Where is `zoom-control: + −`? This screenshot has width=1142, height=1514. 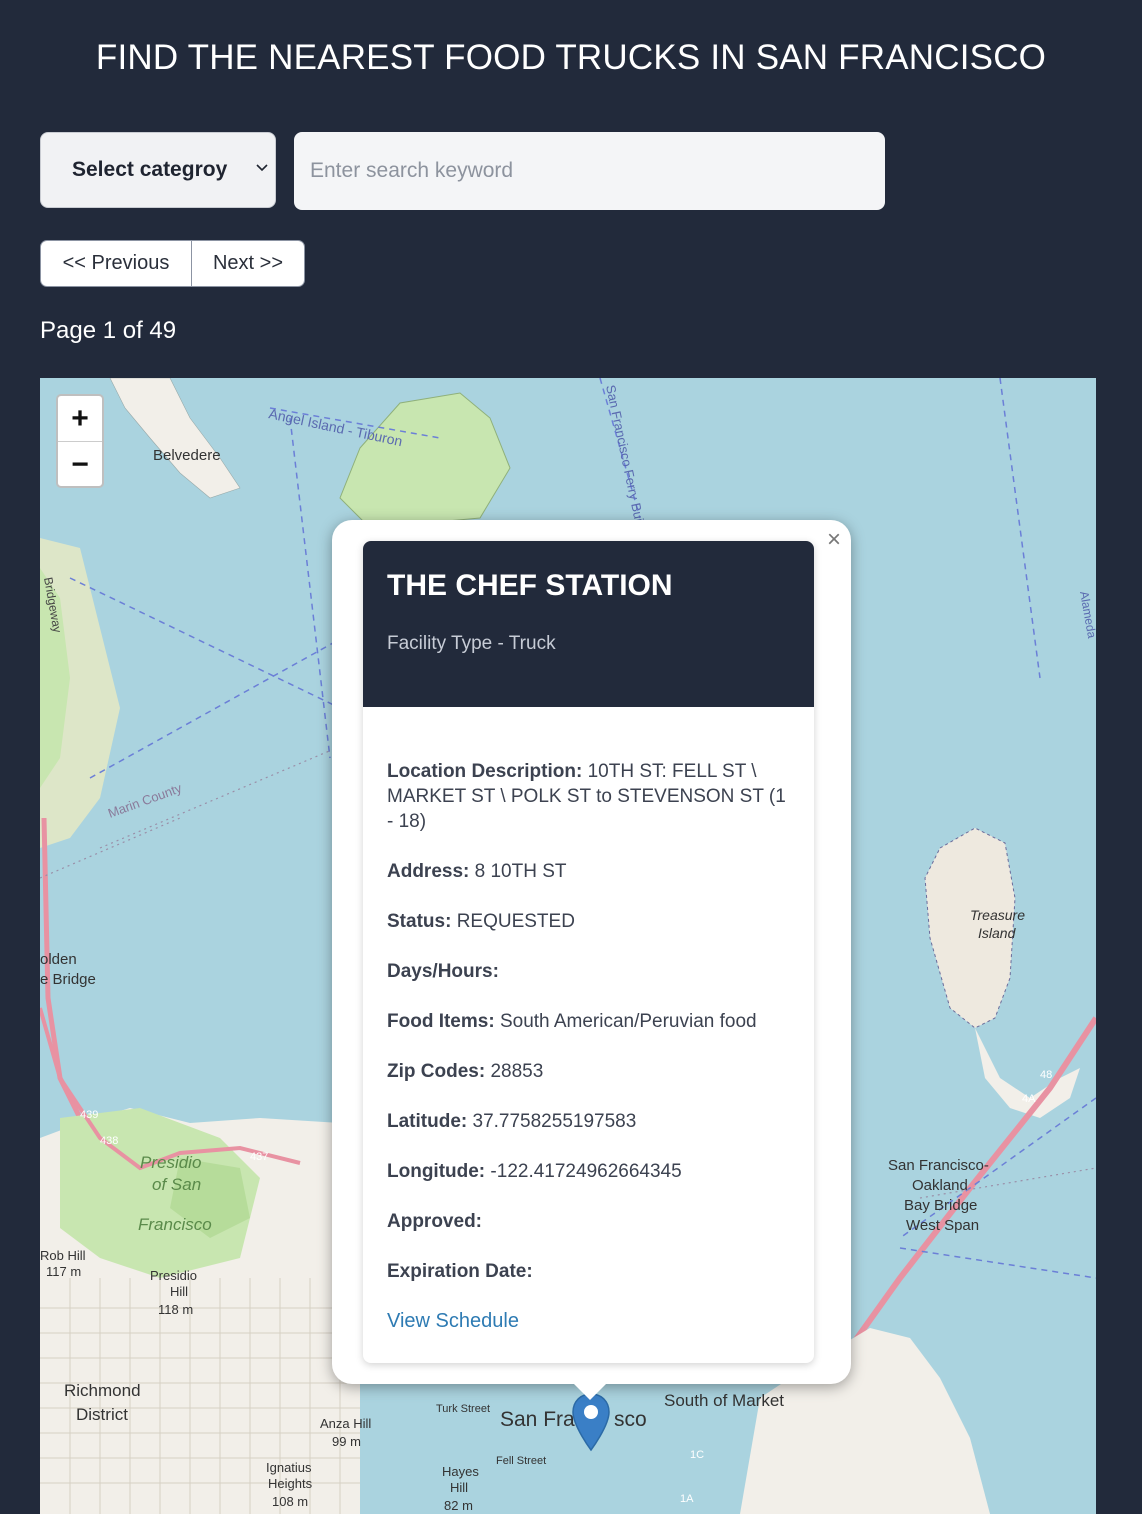 zoom-control: + − is located at coordinates (80, 441).